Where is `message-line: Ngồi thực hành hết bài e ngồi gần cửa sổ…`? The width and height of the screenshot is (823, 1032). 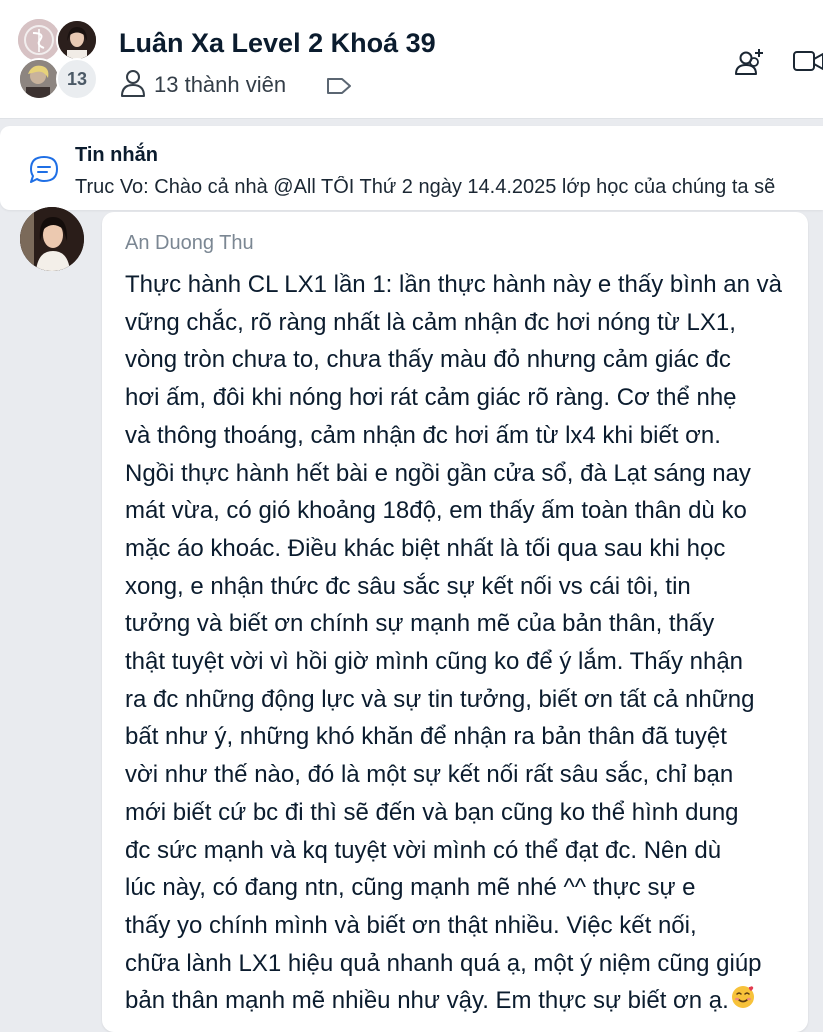
message-line: Ngồi thực hành hết bài e ngồi gần cửa sổ… is located at coordinates (438, 473).